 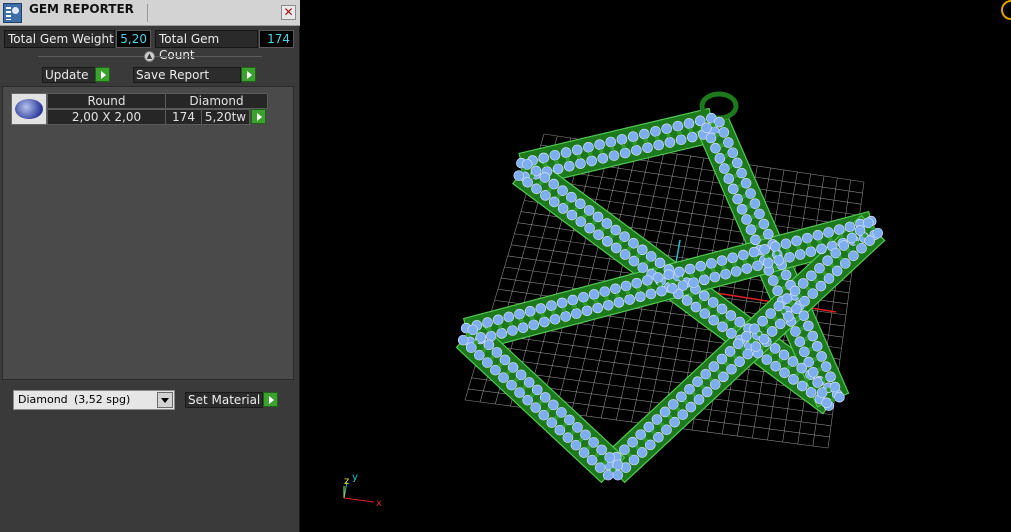 What do you see at coordinates (12, 13) in the screenshot?
I see `gem-reporter-app-icon` at bounding box center [12, 13].